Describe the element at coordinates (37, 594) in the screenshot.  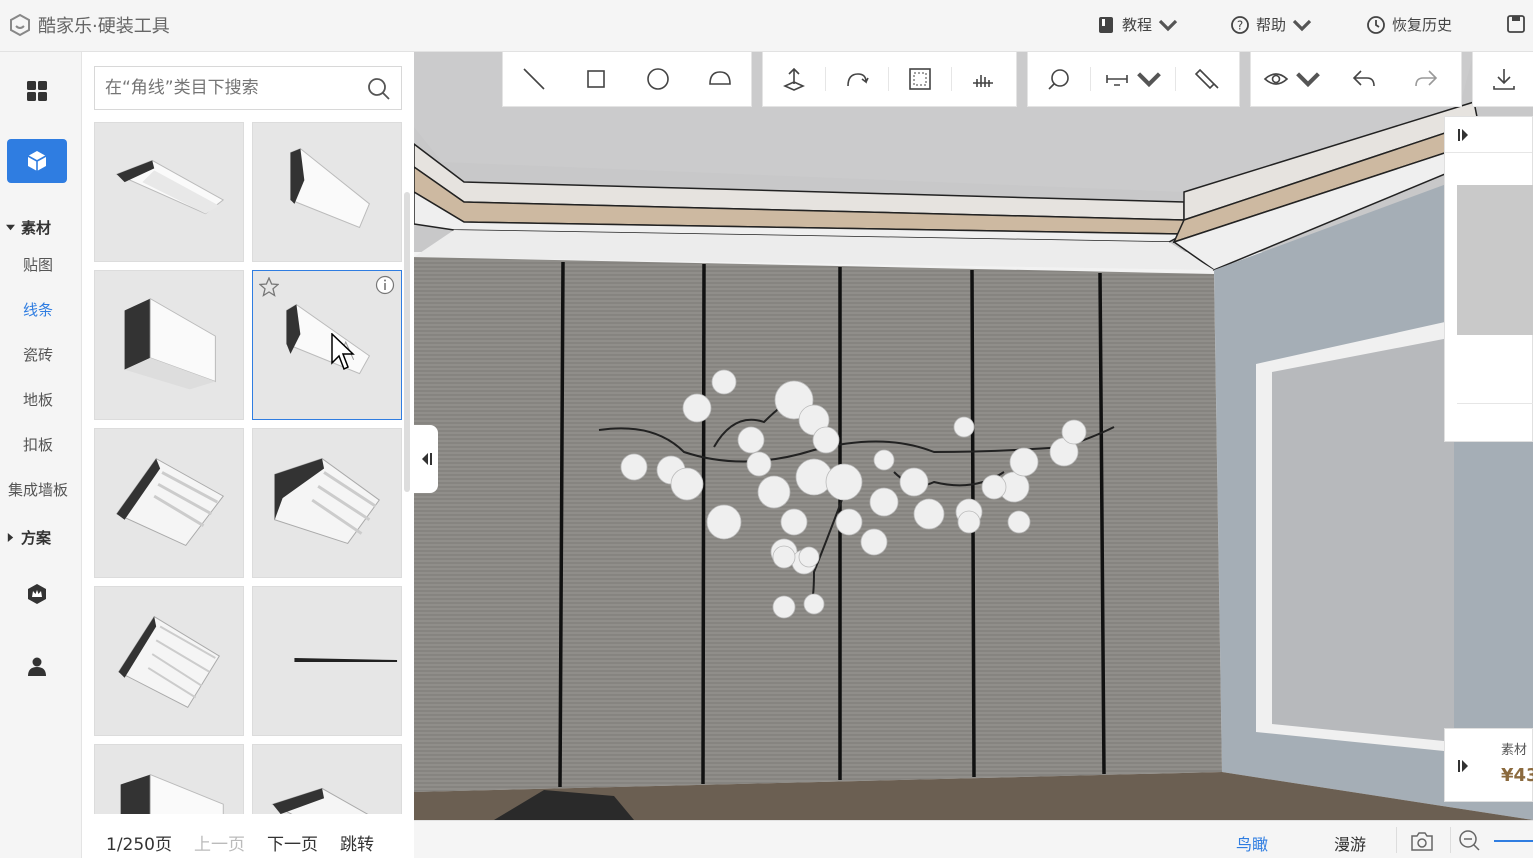
I see `vip-button` at that location.